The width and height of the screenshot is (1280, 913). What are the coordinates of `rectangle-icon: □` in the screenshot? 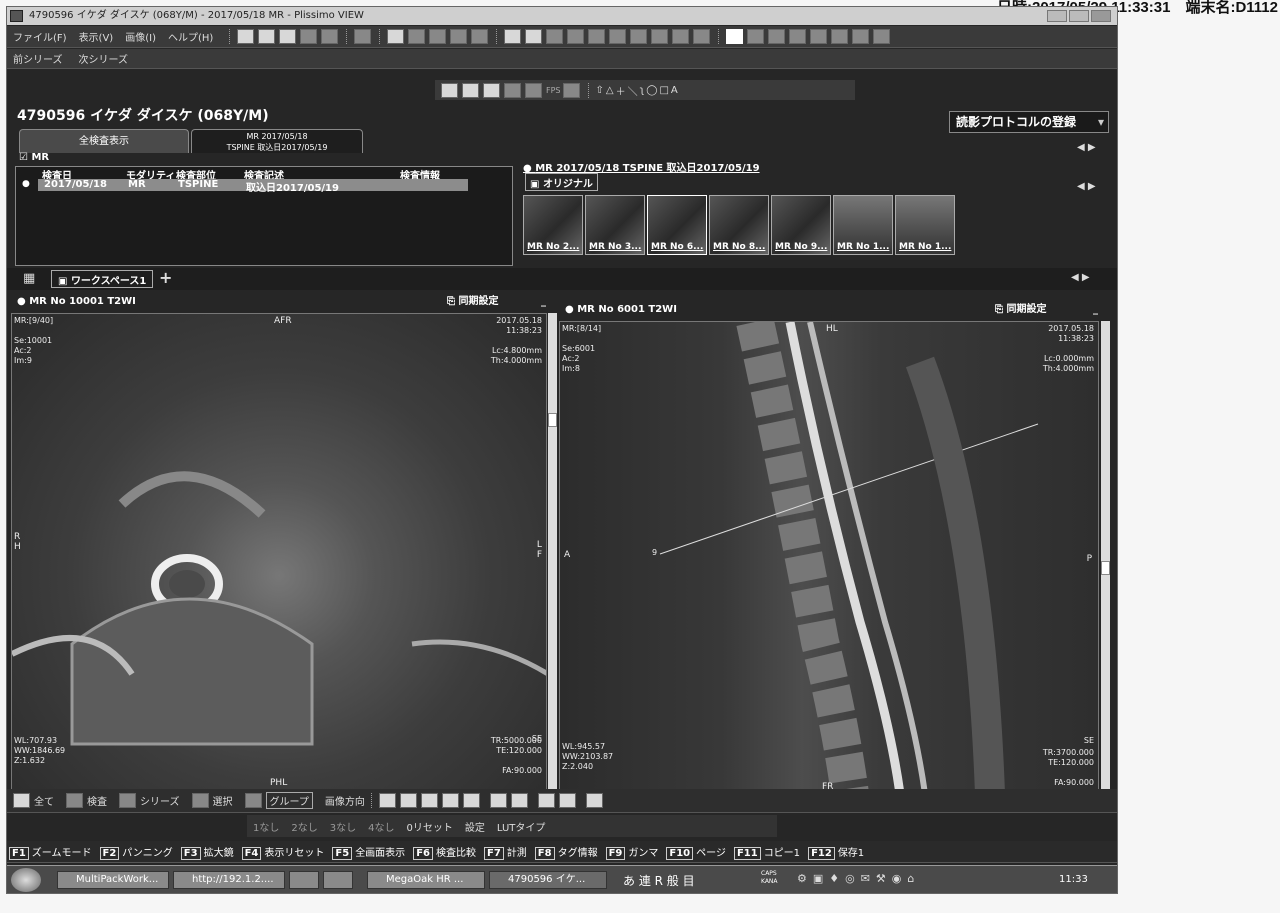 It's located at (663, 90).